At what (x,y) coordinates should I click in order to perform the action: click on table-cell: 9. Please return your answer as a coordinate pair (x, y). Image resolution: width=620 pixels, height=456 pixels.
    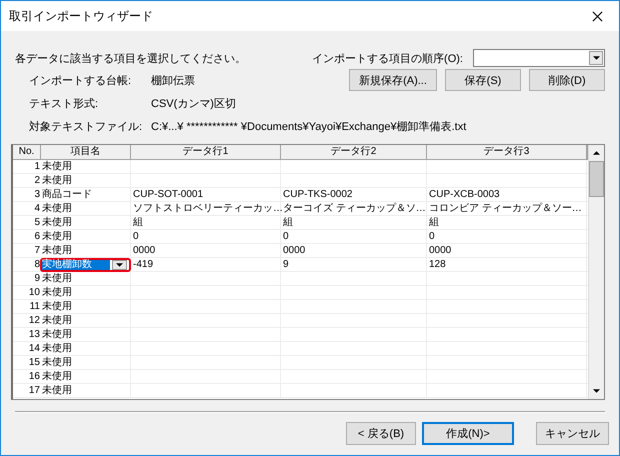
    Looking at the image, I should click on (354, 264).